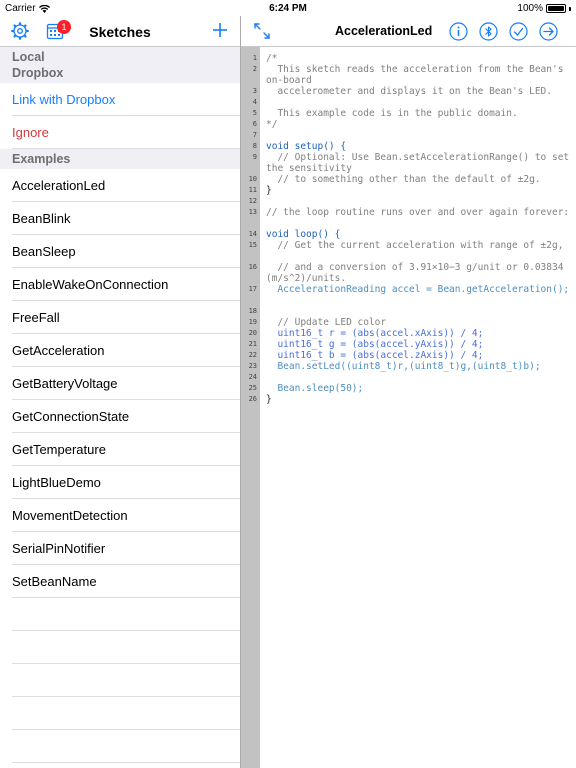 The width and height of the screenshot is (576, 768). I want to click on code-line: 12, so click(408, 201).